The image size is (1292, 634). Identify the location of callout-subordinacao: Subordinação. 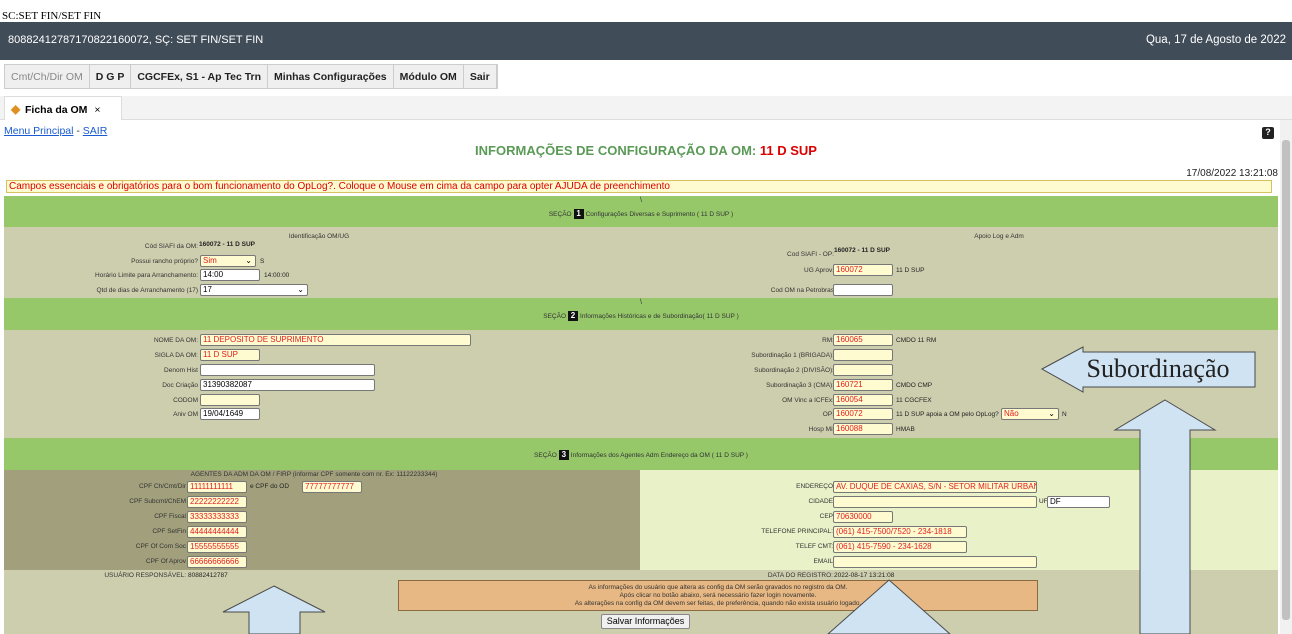
(1158, 368).